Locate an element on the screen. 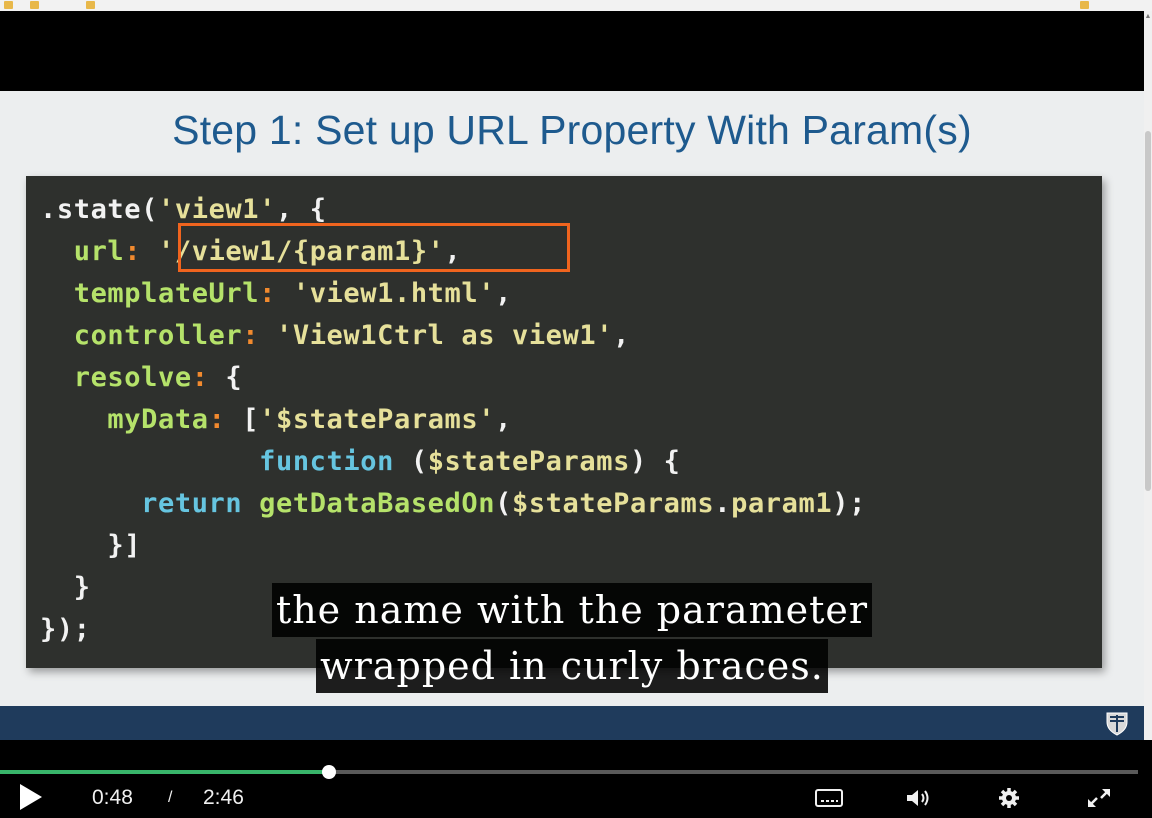  code-token: resolve is located at coordinates (116, 377).